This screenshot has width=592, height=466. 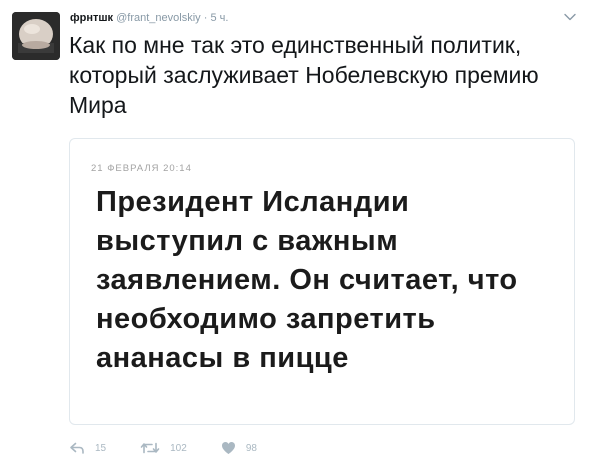 I want to click on retweet-count: 102, so click(x=178, y=448).